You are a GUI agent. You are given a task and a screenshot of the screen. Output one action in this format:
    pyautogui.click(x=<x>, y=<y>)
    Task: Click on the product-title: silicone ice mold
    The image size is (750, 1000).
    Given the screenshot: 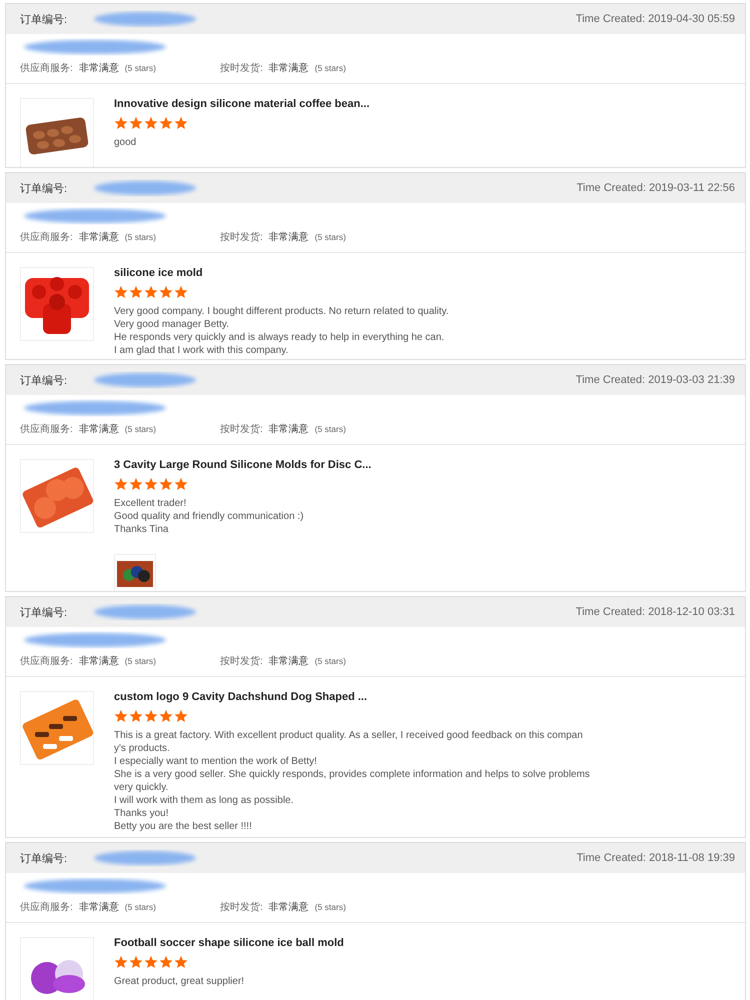 What is the action you would take?
    pyautogui.click(x=159, y=273)
    